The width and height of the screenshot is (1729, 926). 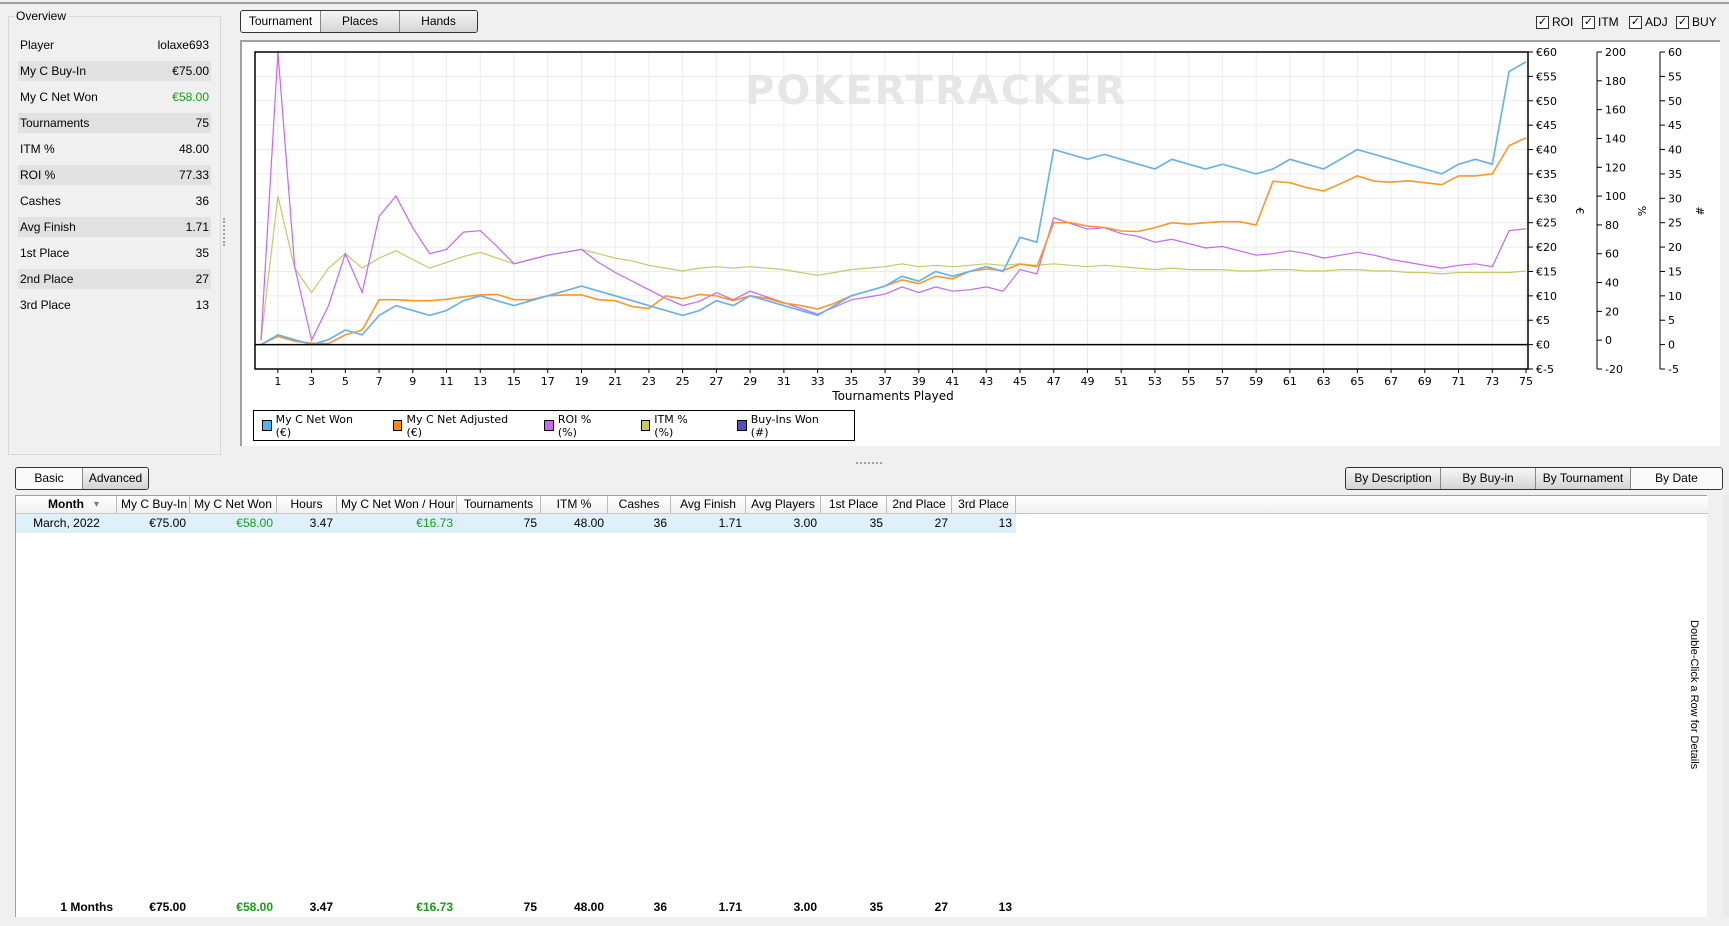 What do you see at coordinates (919, 381) in the screenshot?
I see `x-tick-label: 39` at bounding box center [919, 381].